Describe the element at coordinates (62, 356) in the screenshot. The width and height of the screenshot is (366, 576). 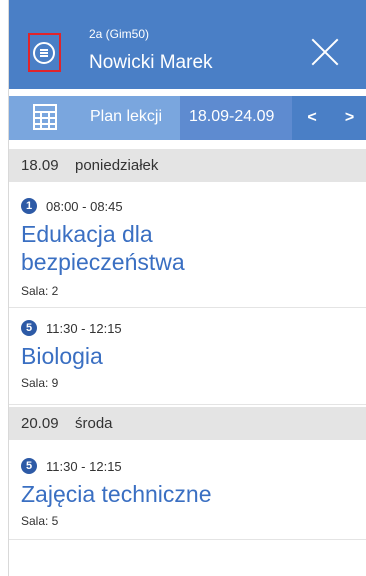
I see `lesson-subject: Biologia` at that location.